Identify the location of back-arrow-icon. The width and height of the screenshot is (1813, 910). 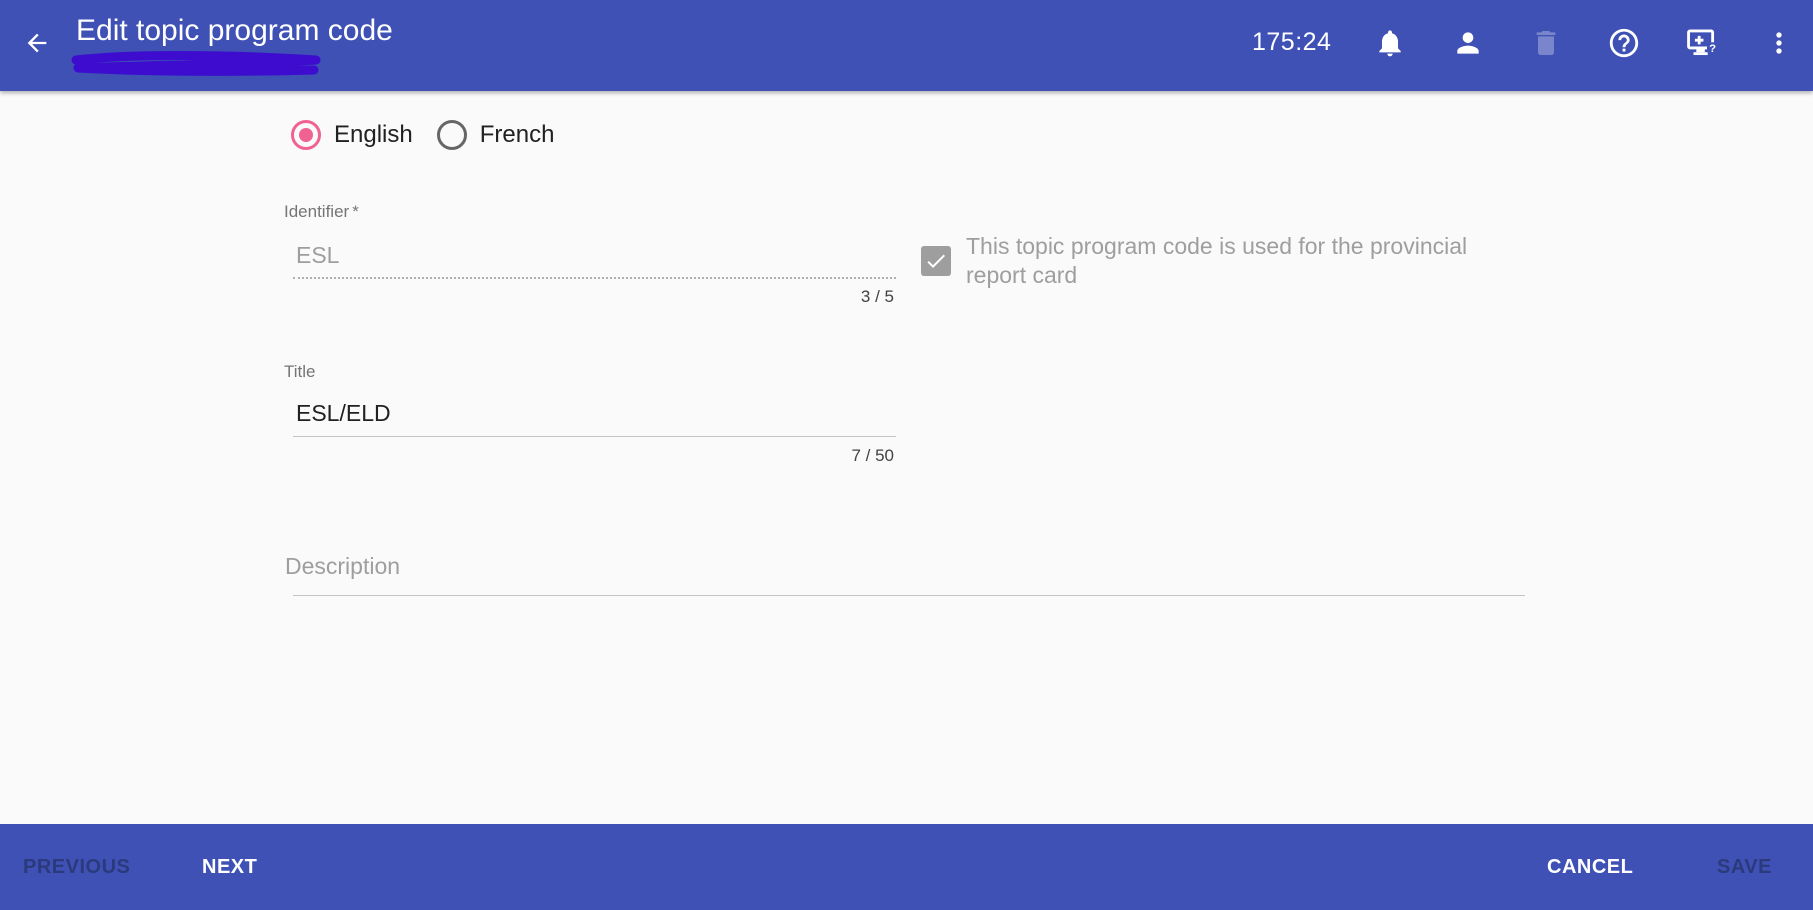
(37, 43).